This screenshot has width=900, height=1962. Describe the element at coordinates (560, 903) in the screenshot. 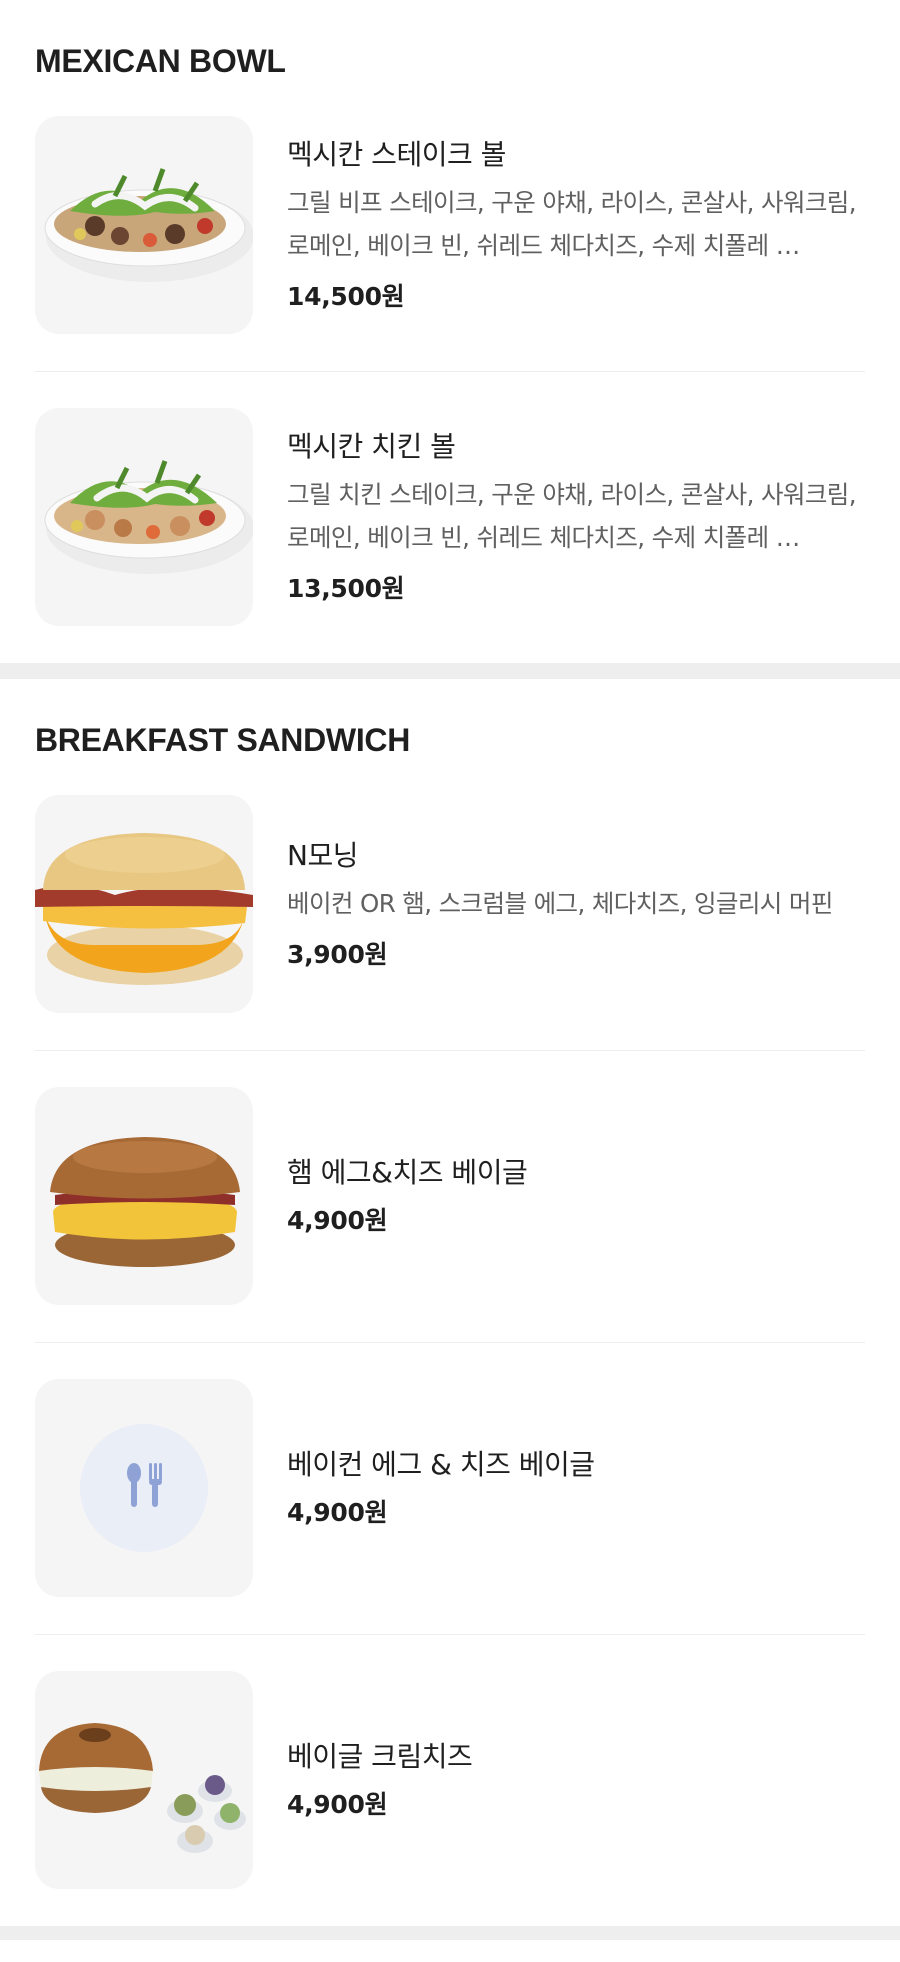

I see `menu-item-description: 베이컨 OR 햄, 스크럼블 에그, 체다치즈, 잉글리시 머핀` at that location.